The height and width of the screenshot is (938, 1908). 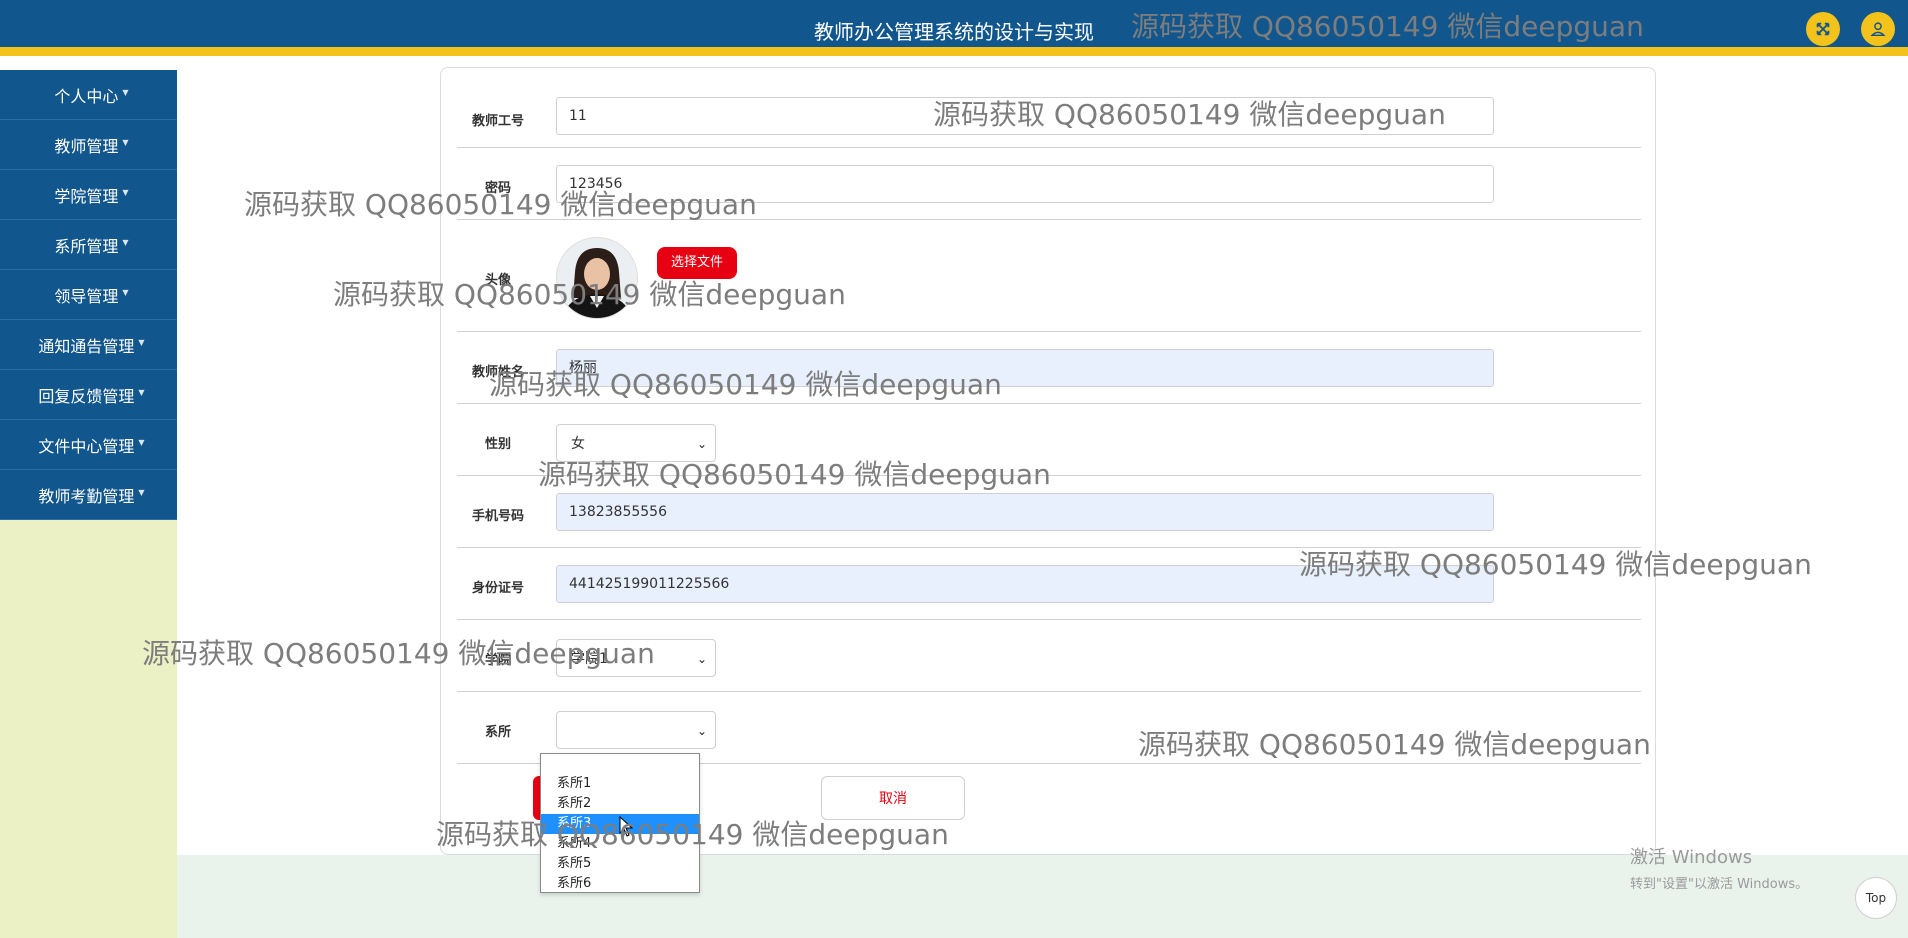 I want to click on sidebar-item-attendance: 教师考勤管理 ▼, so click(x=88, y=495).